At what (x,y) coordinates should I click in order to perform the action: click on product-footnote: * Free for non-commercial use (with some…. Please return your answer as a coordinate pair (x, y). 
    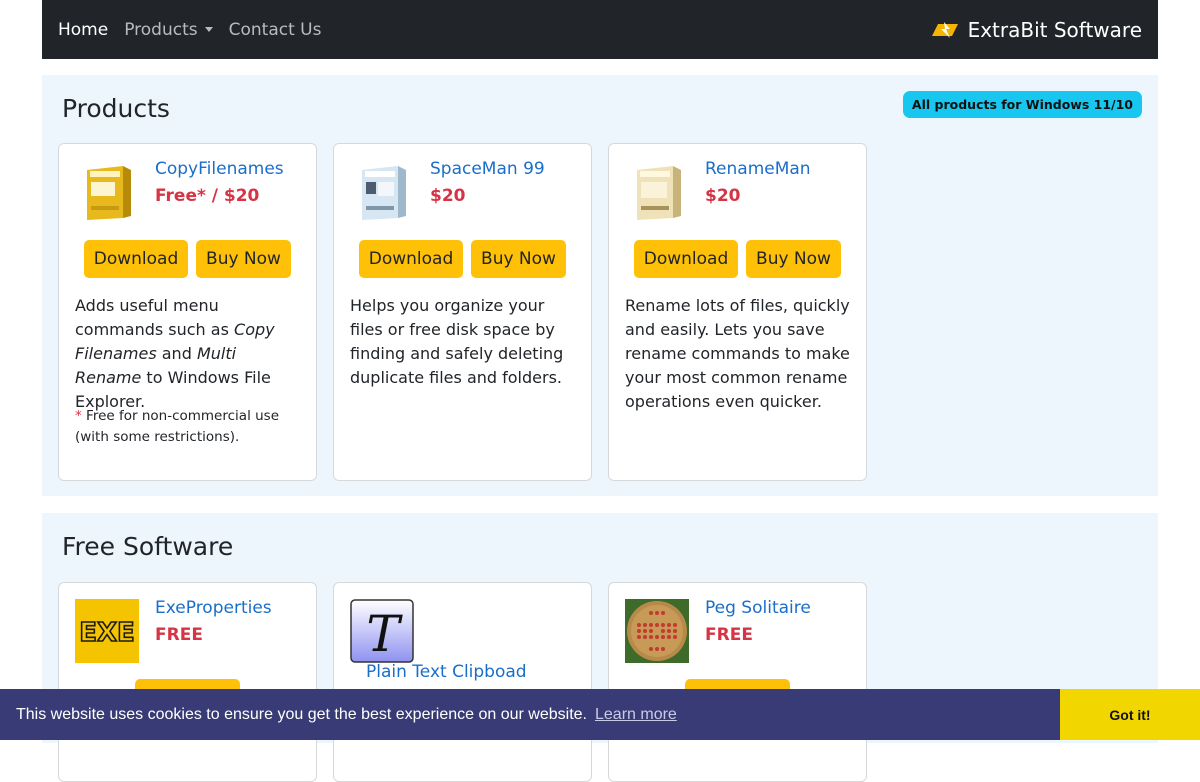
    Looking at the image, I should click on (177, 426).